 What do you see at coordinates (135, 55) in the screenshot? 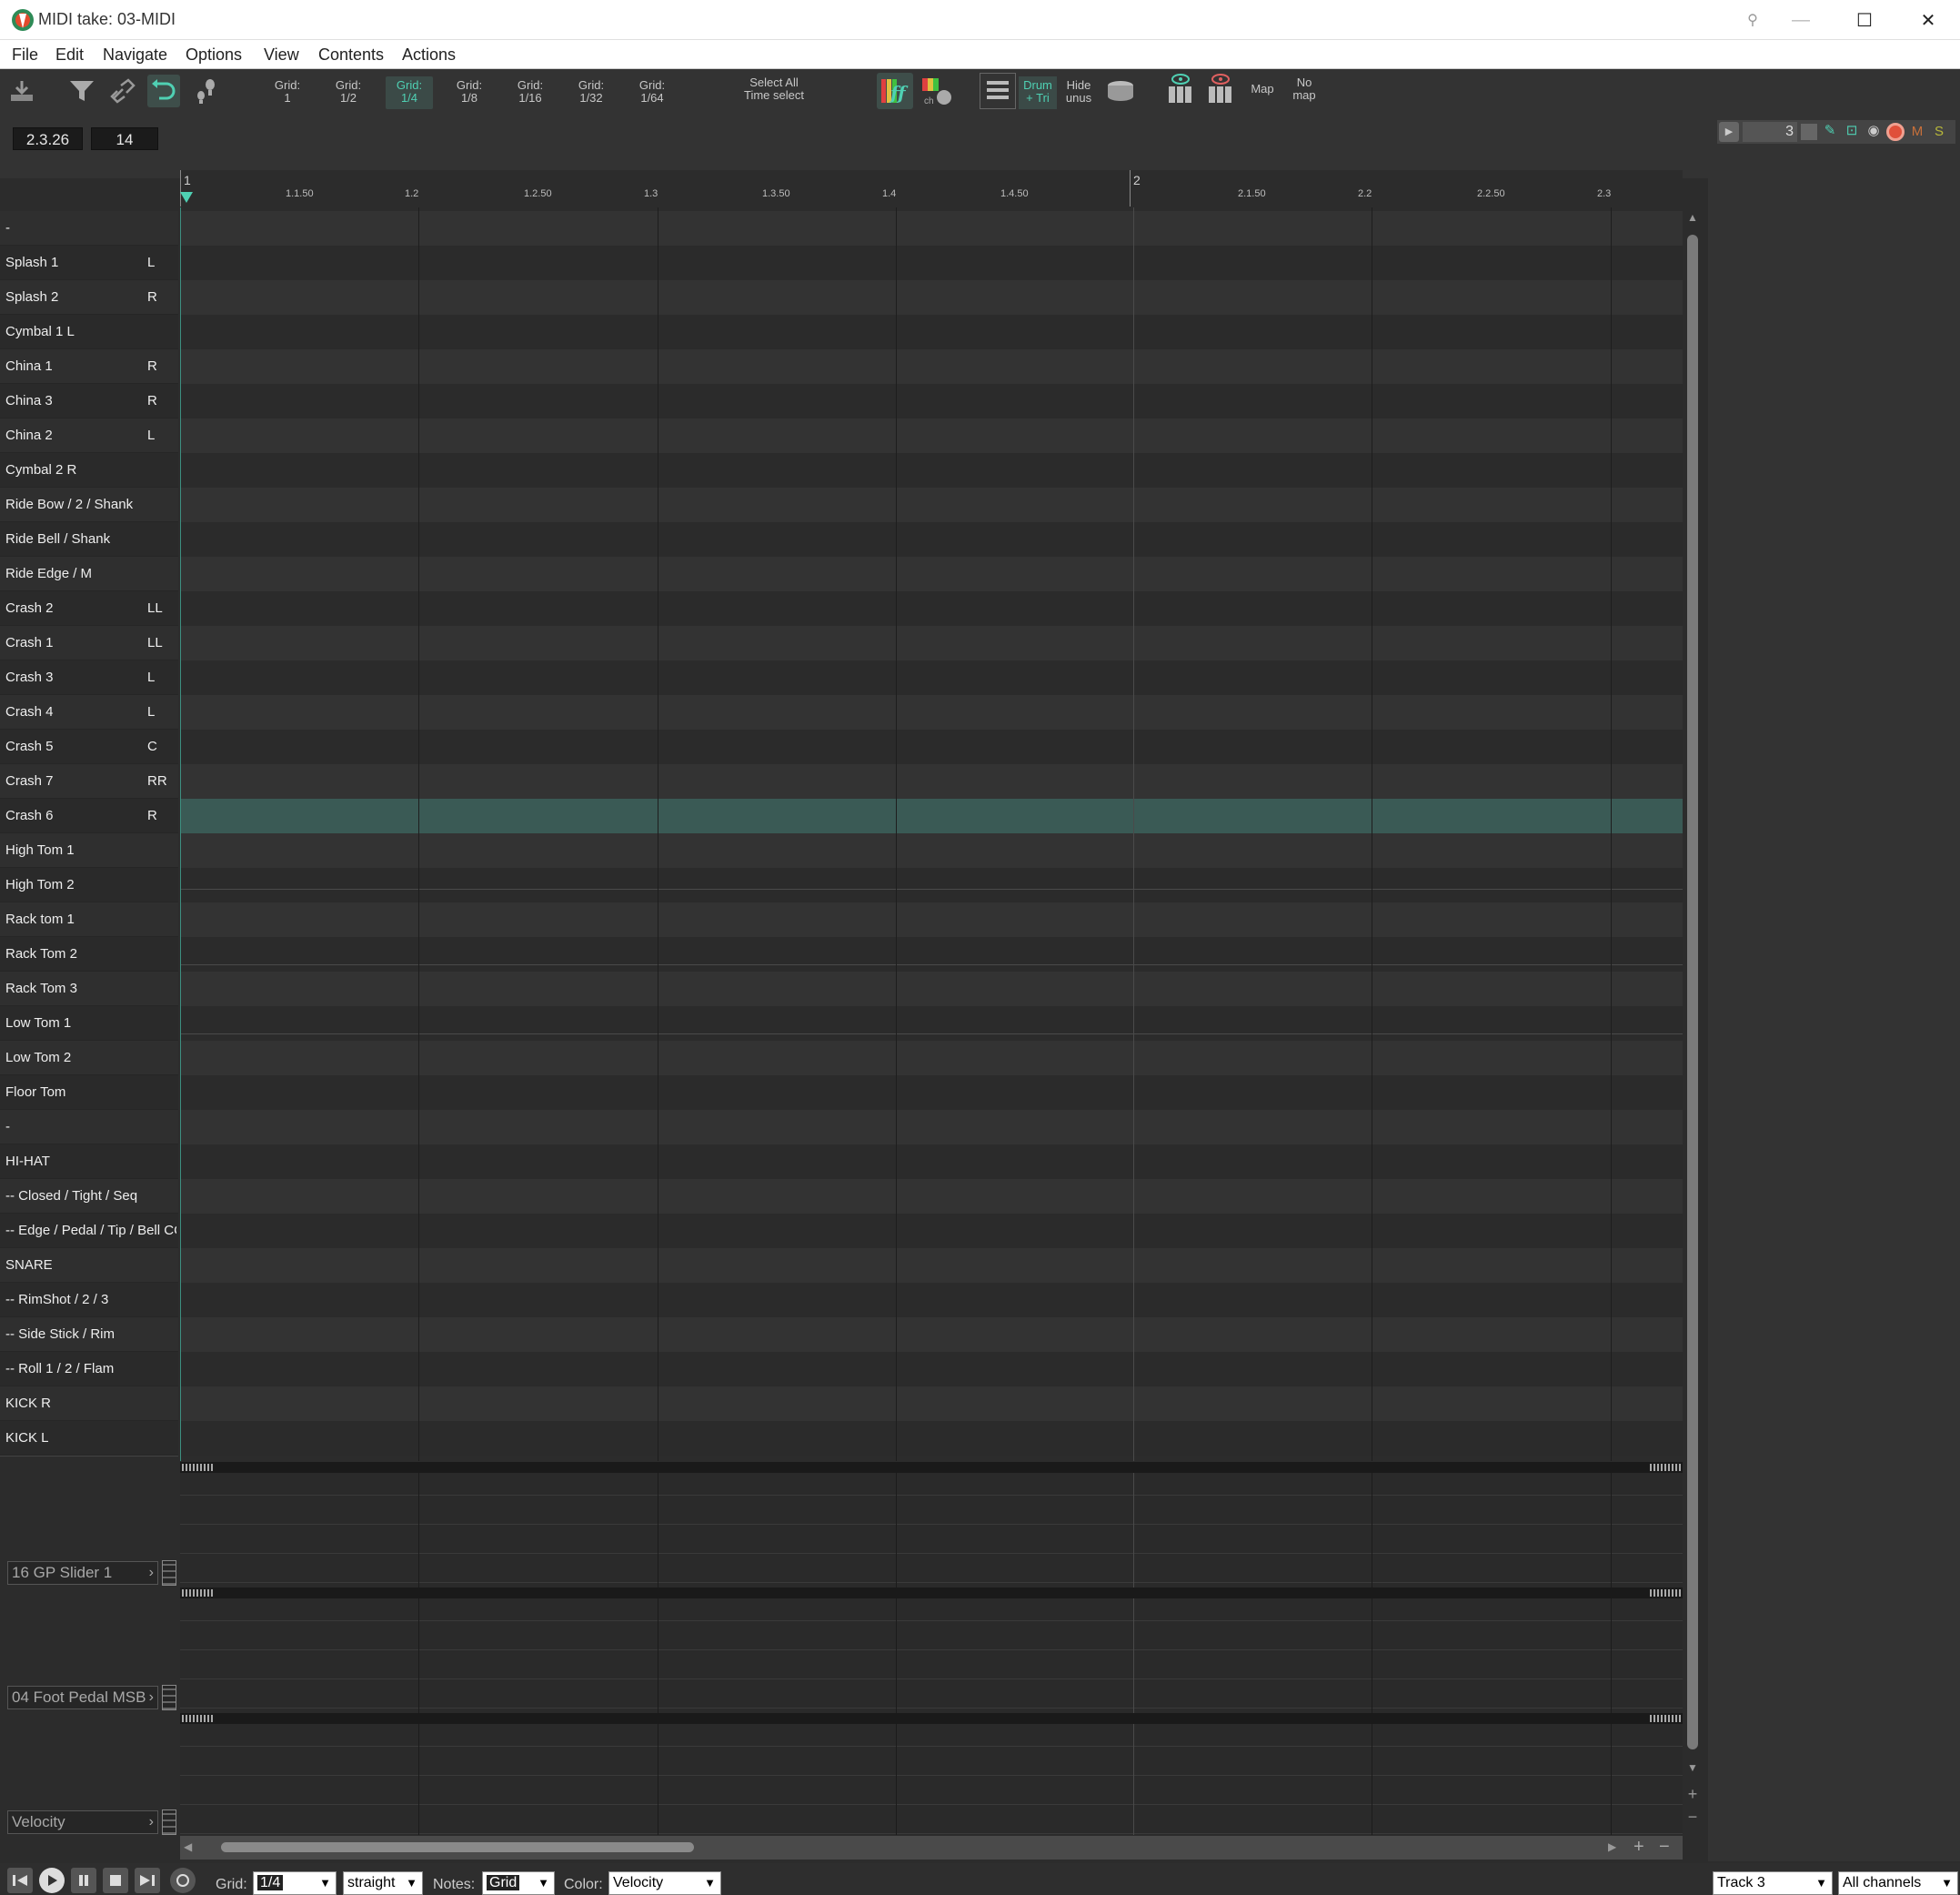
I see `menu-navigate: Navigate` at bounding box center [135, 55].